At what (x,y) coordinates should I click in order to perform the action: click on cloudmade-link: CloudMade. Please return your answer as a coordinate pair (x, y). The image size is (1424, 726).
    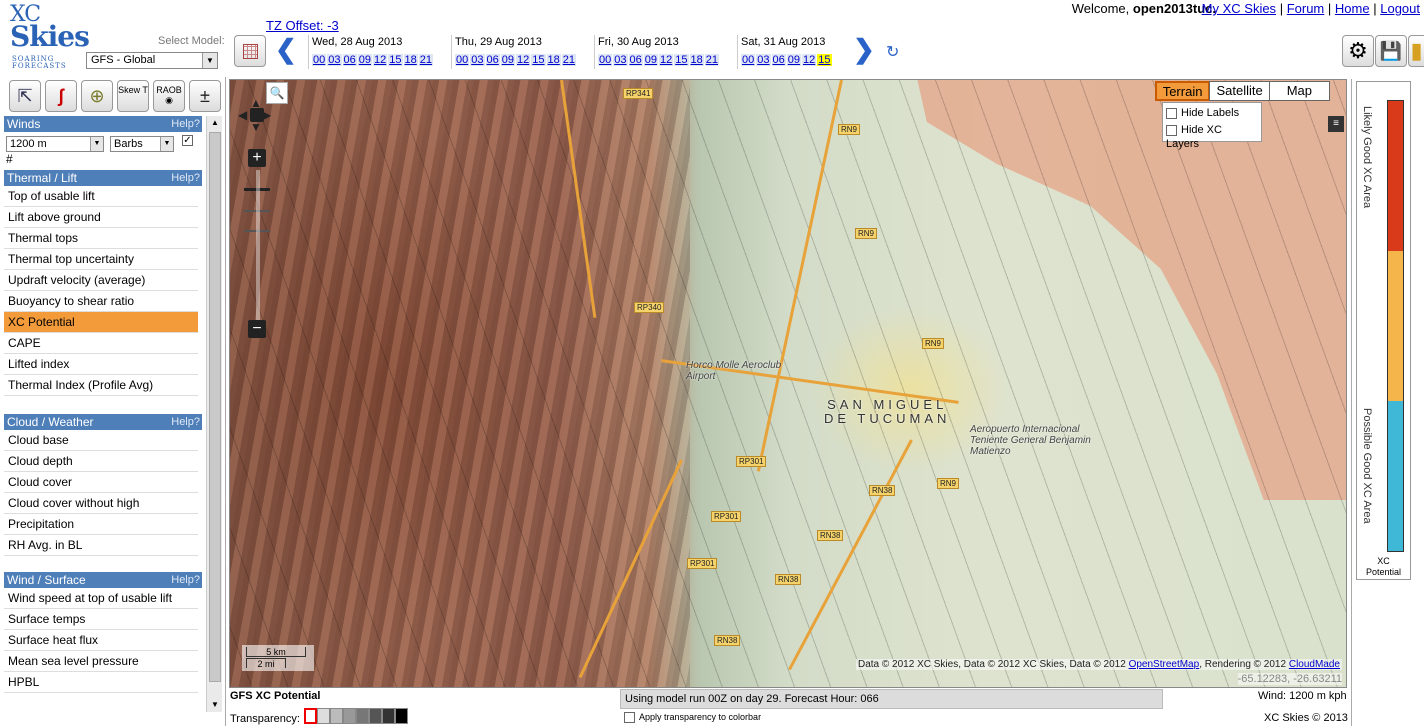
    Looking at the image, I should click on (1314, 664).